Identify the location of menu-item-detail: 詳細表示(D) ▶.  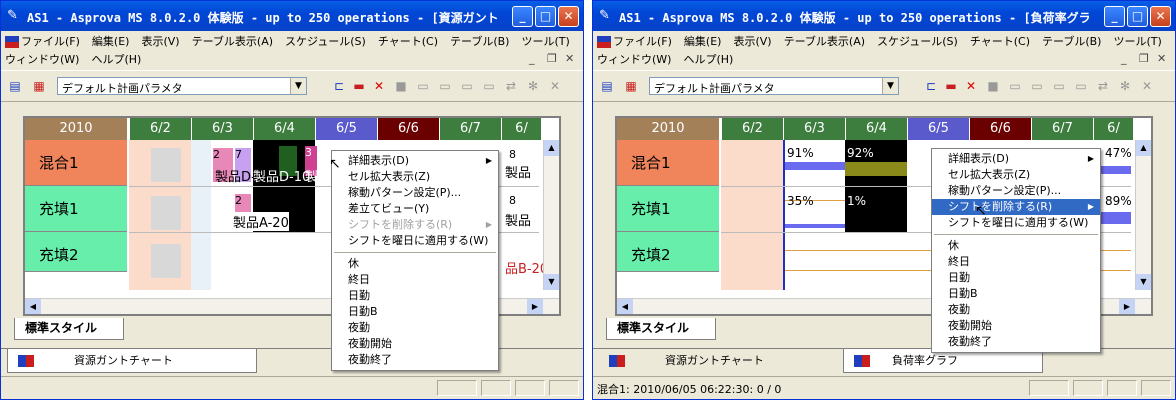
(1016, 159).